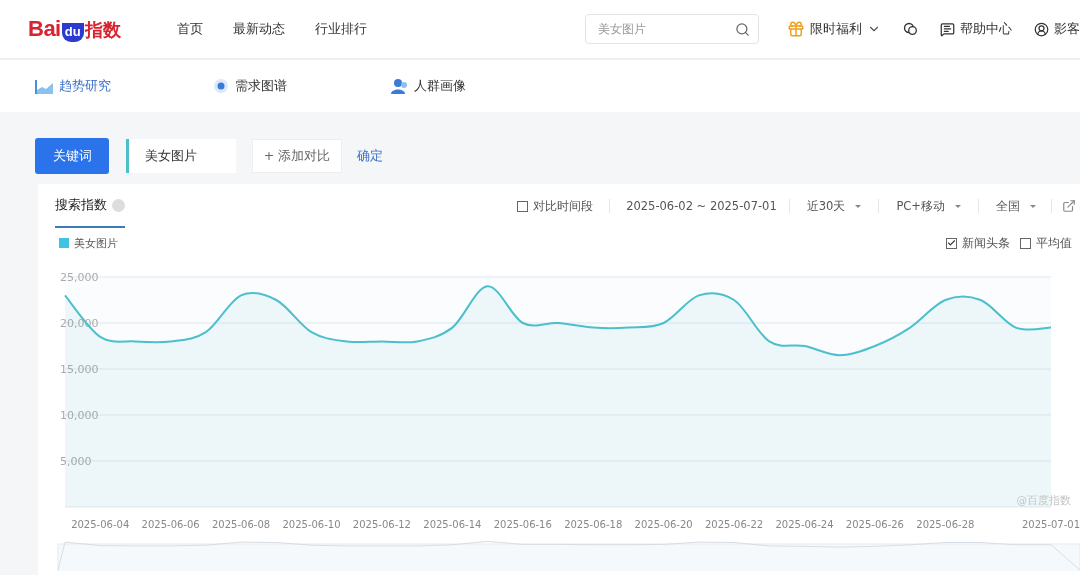 This screenshot has width=1080, height=575. What do you see at coordinates (1057, 29) in the screenshot?
I see `header-link: 影客` at bounding box center [1057, 29].